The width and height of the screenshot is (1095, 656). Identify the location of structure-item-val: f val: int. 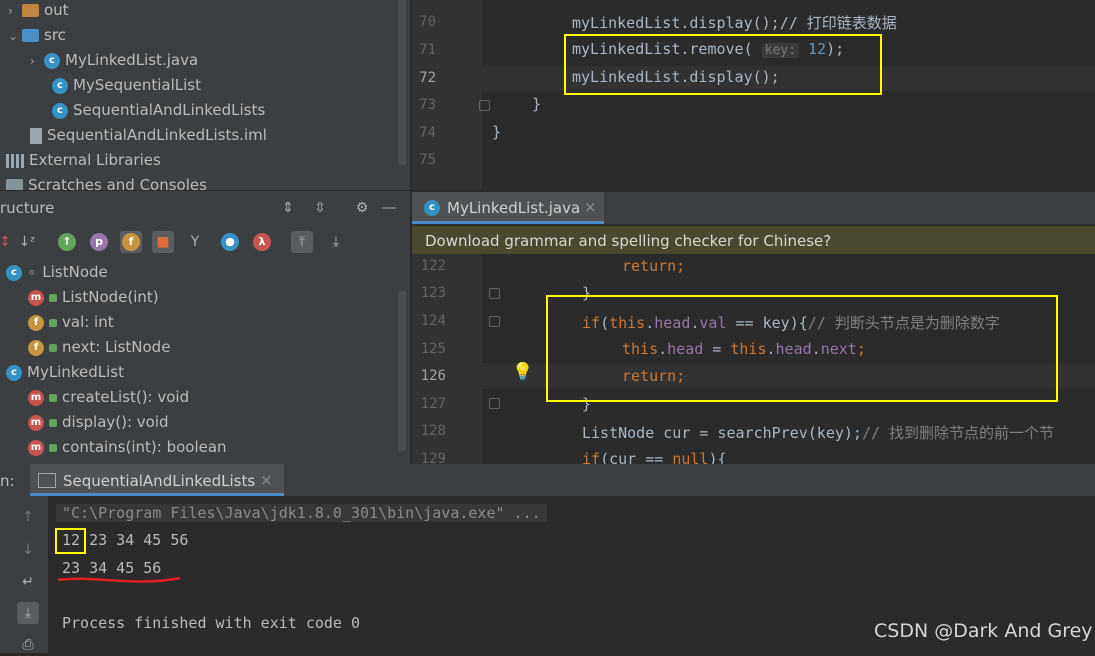
(71, 322).